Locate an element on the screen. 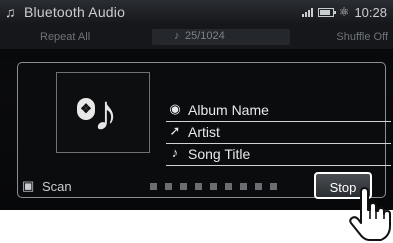 Image resolution: width=393 pixels, height=243 pixels. signal-bars-icon is located at coordinates (307, 12).